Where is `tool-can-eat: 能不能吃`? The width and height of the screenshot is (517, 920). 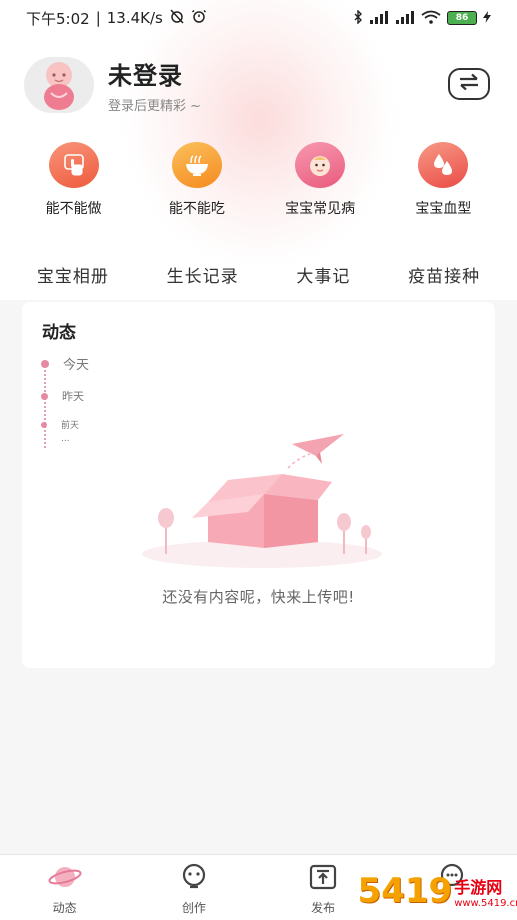
tool-can-eat: 能不能吃 is located at coordinates (197, 180).